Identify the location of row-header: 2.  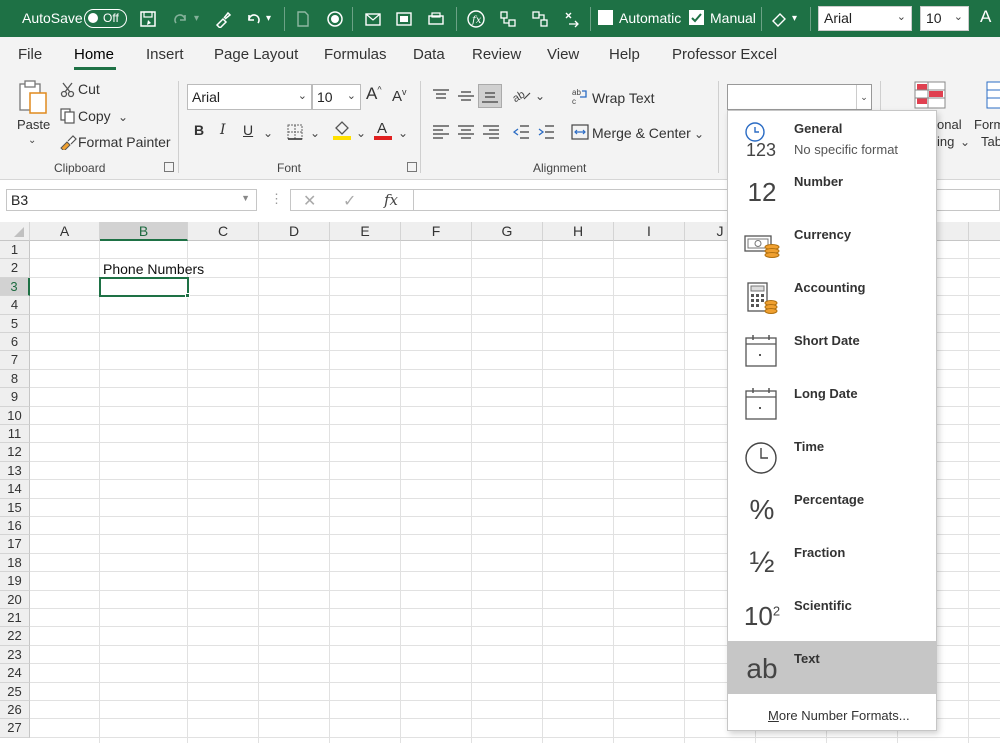
(15, 268).